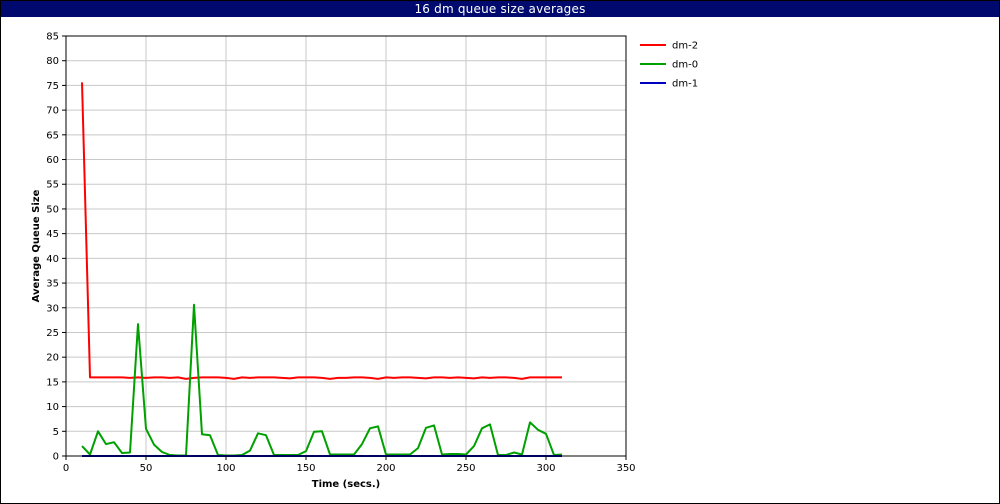 The image size is (1000, 504). I want to click on y-tick-label: 70, so click(52, 111).